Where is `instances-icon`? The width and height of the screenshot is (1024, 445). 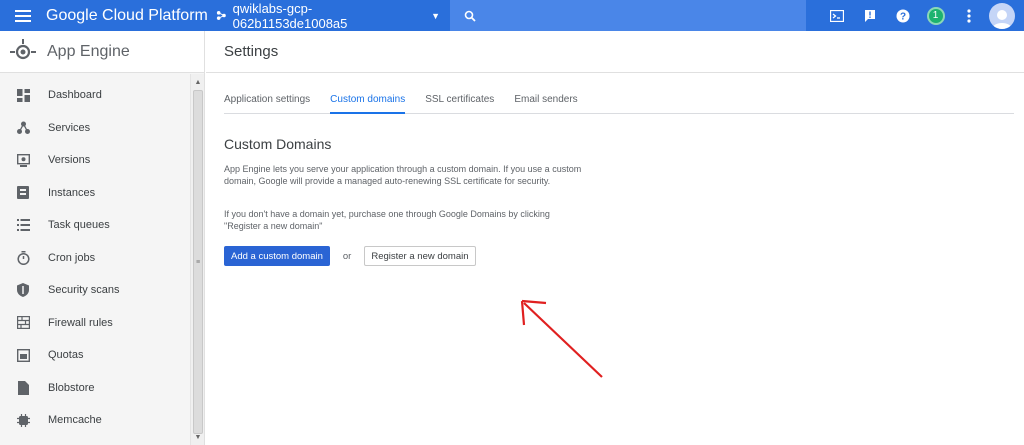 instances-icon is located at coordinates (23, 193).